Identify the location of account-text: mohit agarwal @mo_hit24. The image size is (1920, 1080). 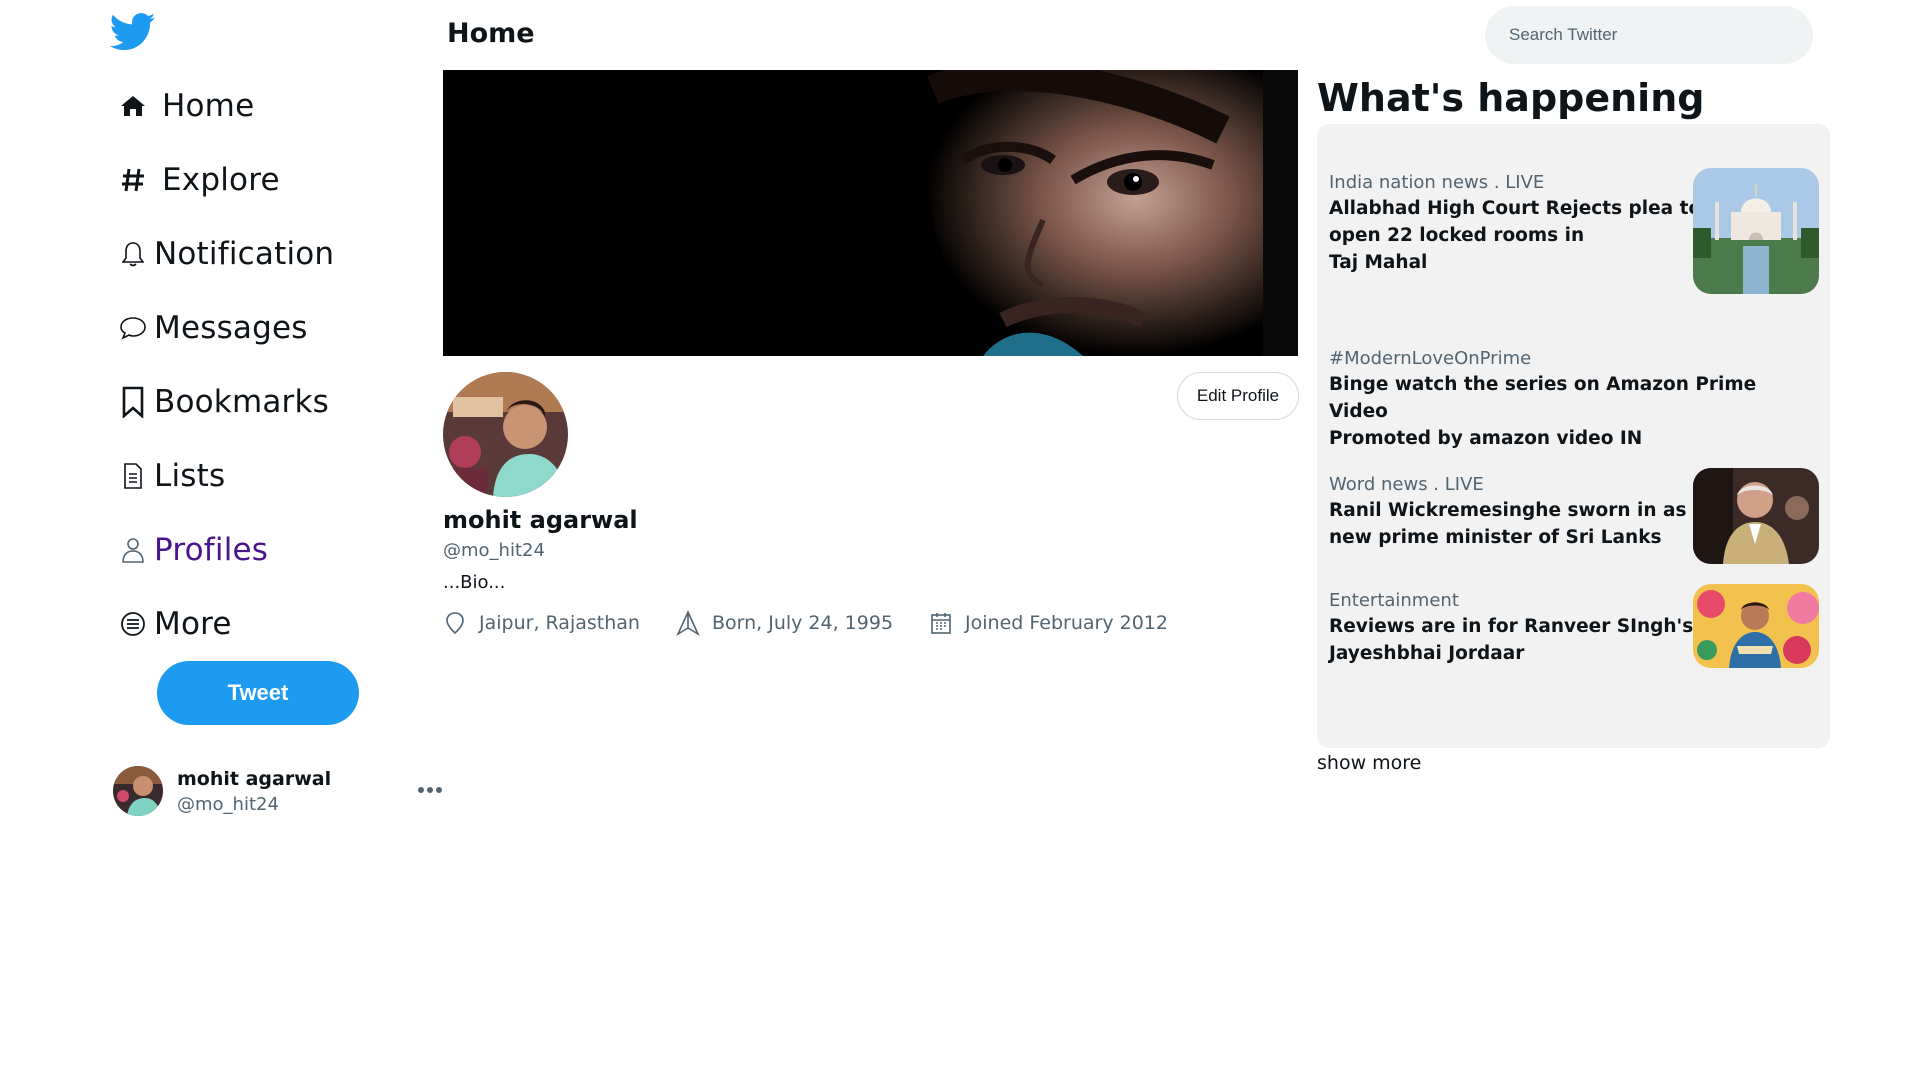
(254, 791).